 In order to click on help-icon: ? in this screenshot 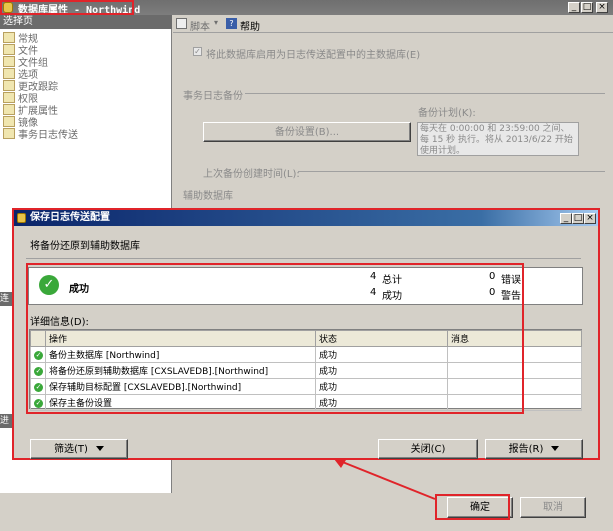, I will do `click(231, 23)`.